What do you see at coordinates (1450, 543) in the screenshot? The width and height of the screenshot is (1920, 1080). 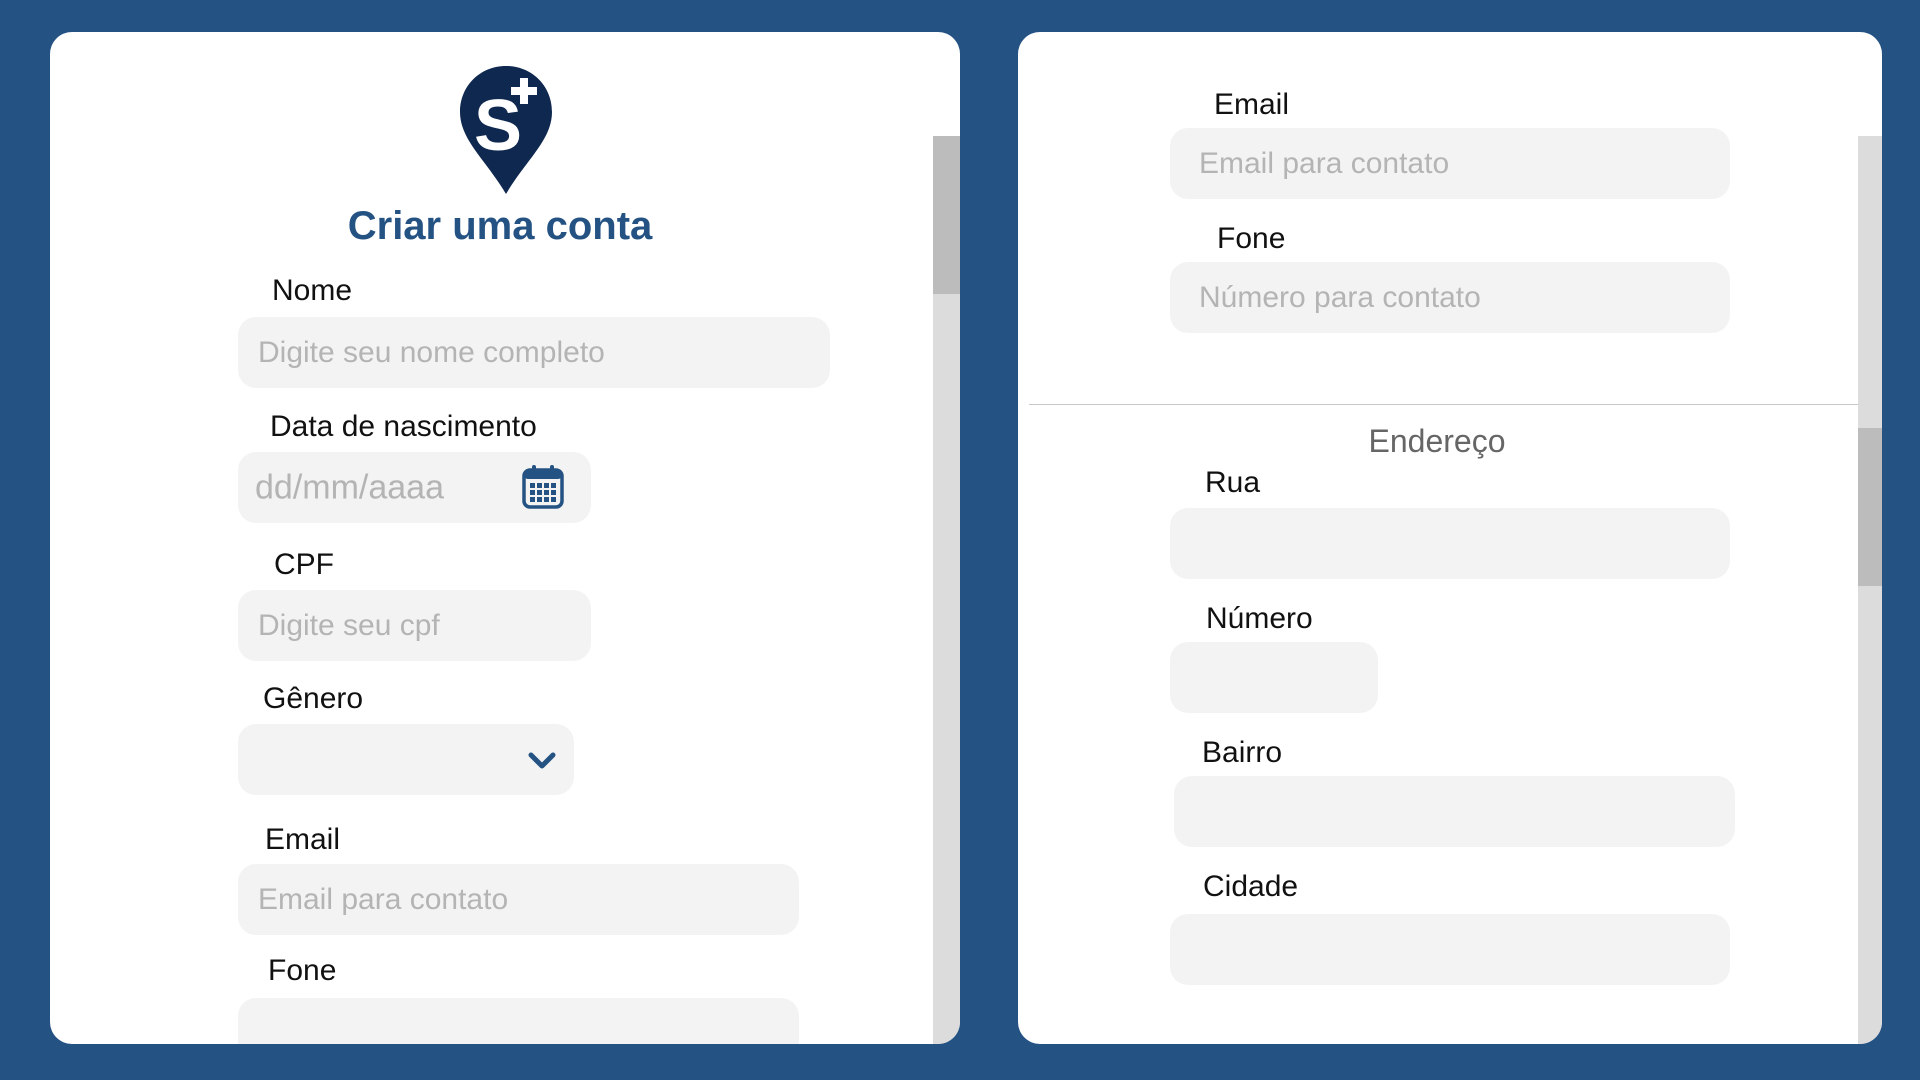 I see `rua-input` at bounding box center [1450, 543].